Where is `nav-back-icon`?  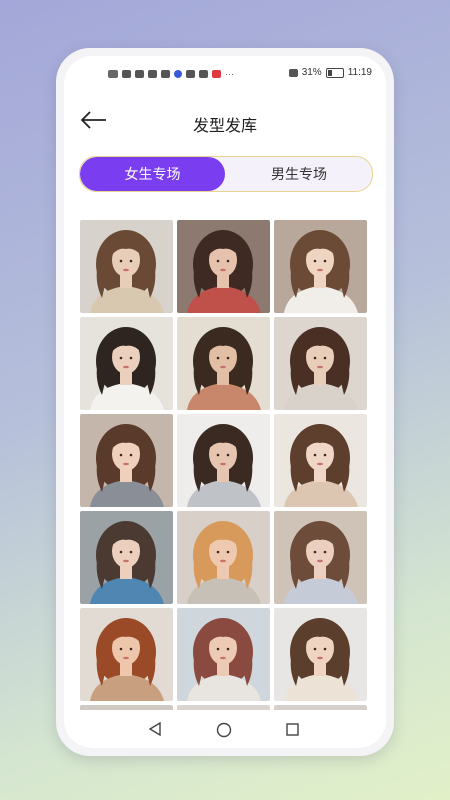 nav-back-icon is located at coordinates (155, 729).